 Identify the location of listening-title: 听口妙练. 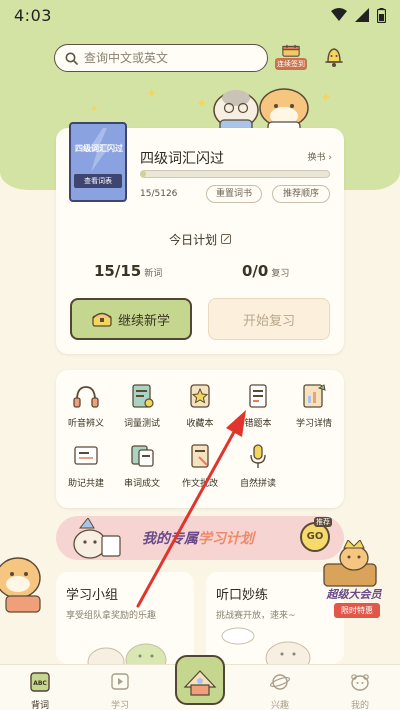
(242, 595).